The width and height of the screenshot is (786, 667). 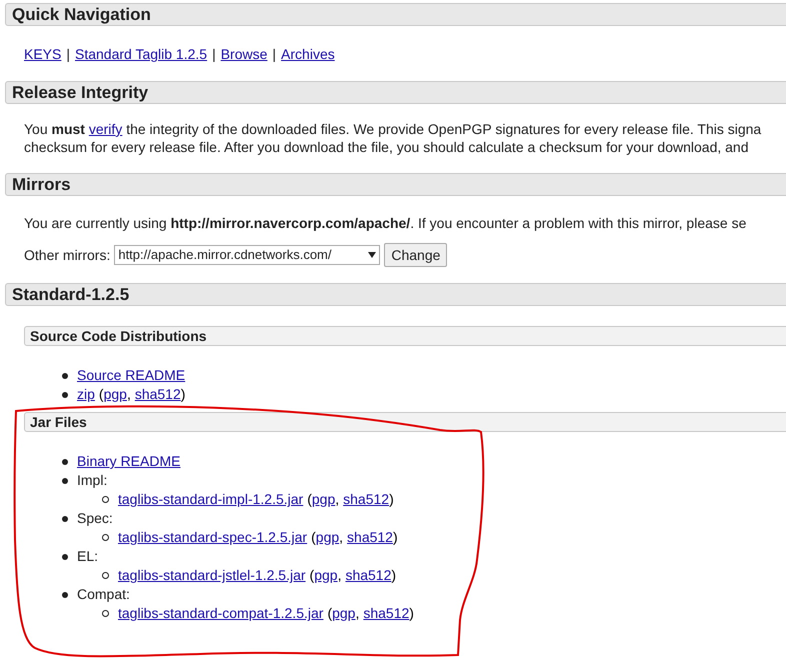 I want to click on verify-link: verify, so click(x=105, y=129).